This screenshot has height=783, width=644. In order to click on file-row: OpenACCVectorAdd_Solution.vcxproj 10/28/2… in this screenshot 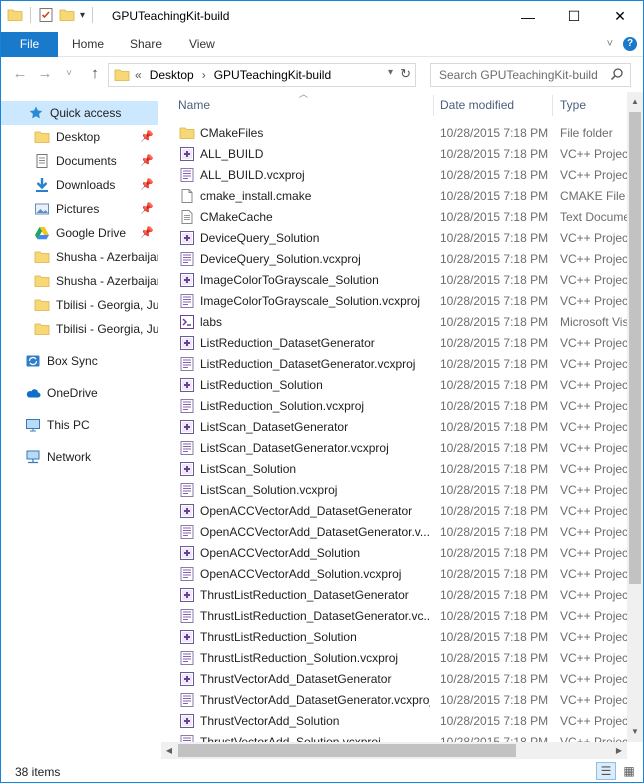, I will do `click(403, 574)`.